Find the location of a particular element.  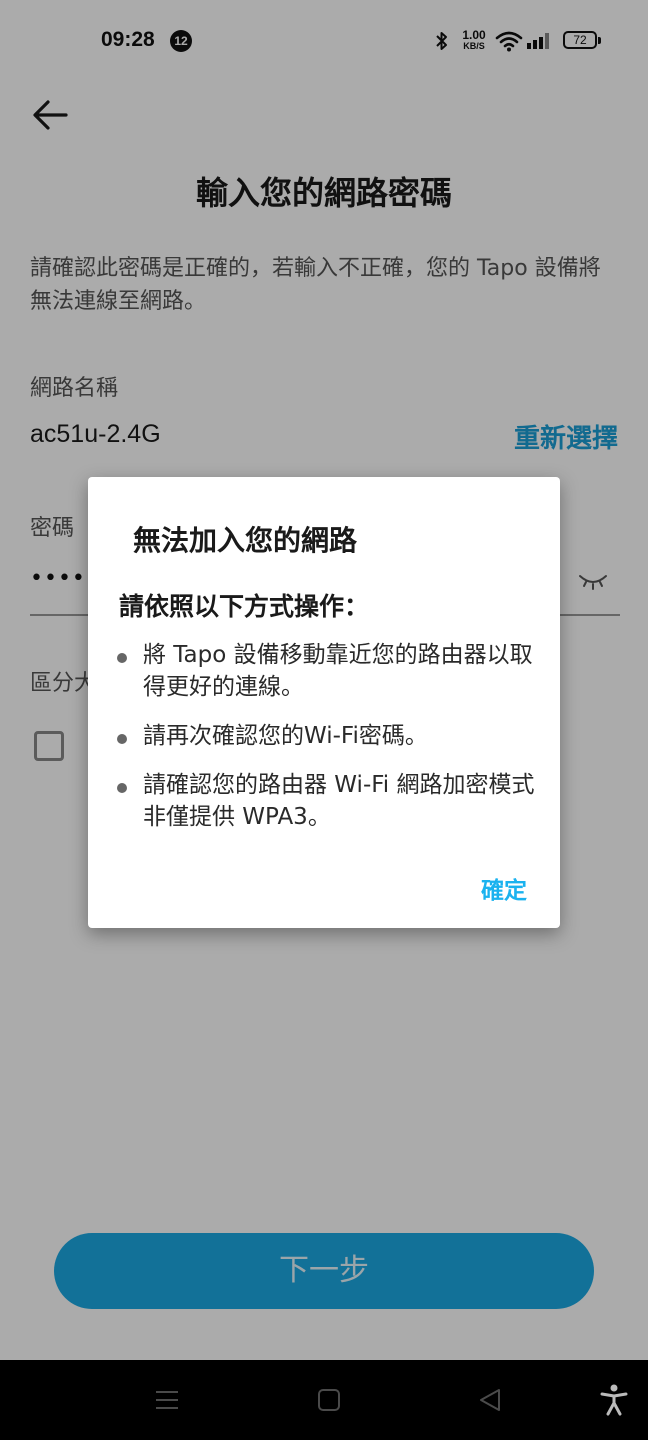

triangle-back-icon is located at coordinates (490, 1400).